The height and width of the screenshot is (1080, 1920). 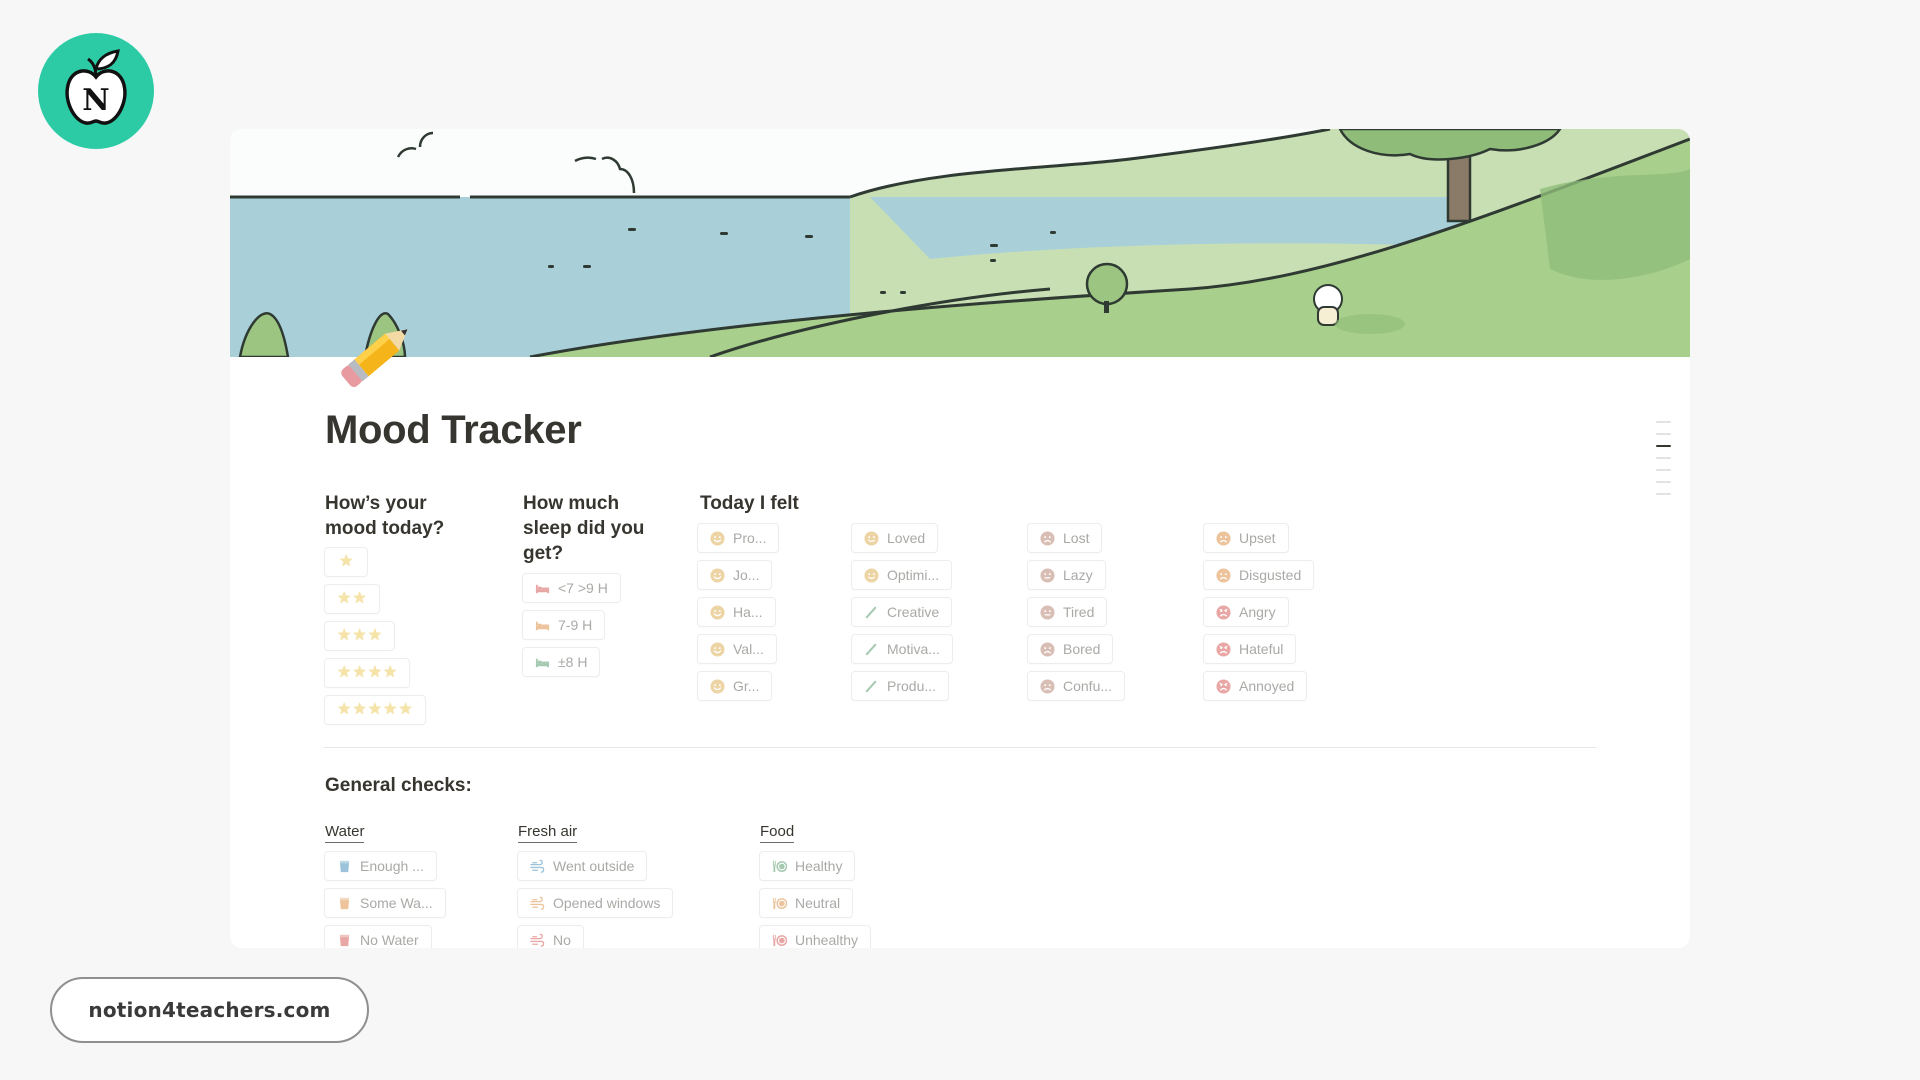 What do you see at coordinates (376, 503) in the screenshot?
I see `mood-heading-line1: How’s your` at bounding box center [376, 503].